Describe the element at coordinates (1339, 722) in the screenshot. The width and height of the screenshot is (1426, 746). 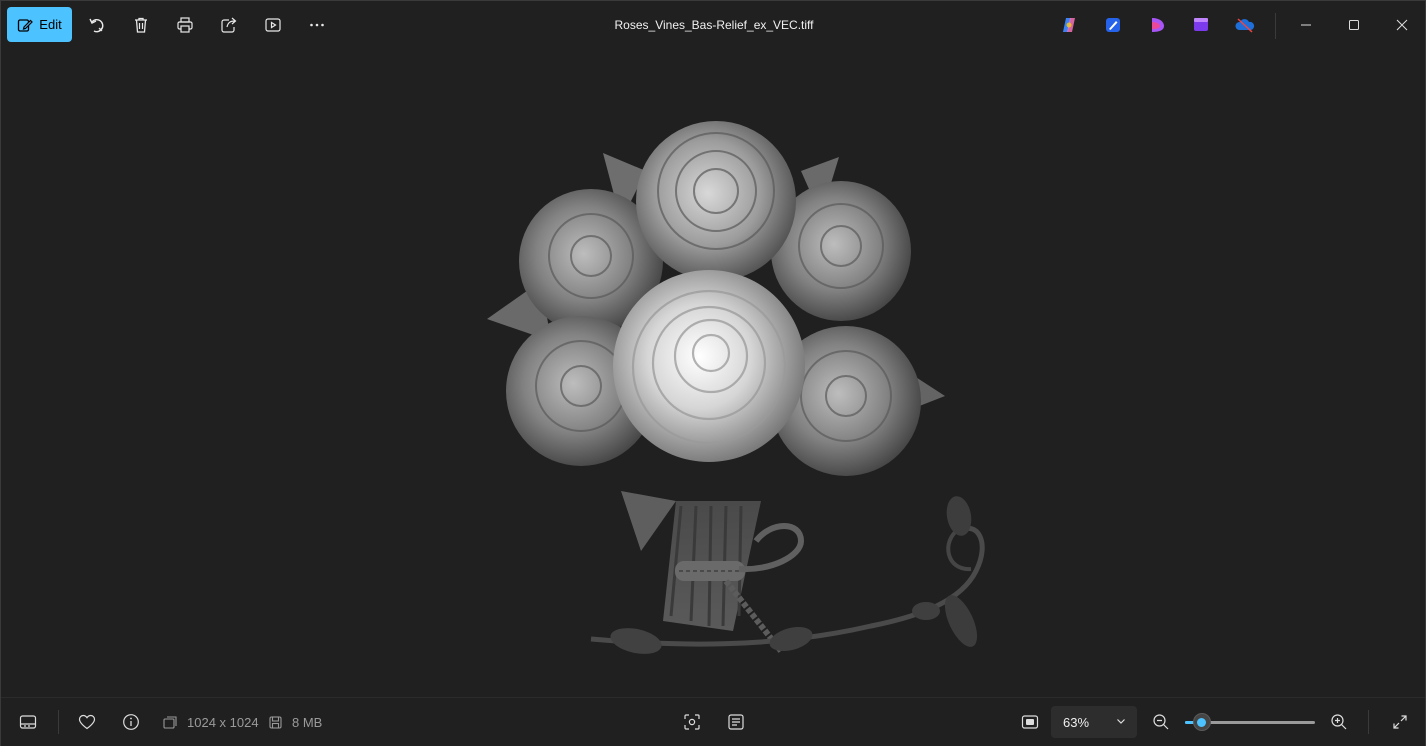
I see `zoom-in-icon` at that location.